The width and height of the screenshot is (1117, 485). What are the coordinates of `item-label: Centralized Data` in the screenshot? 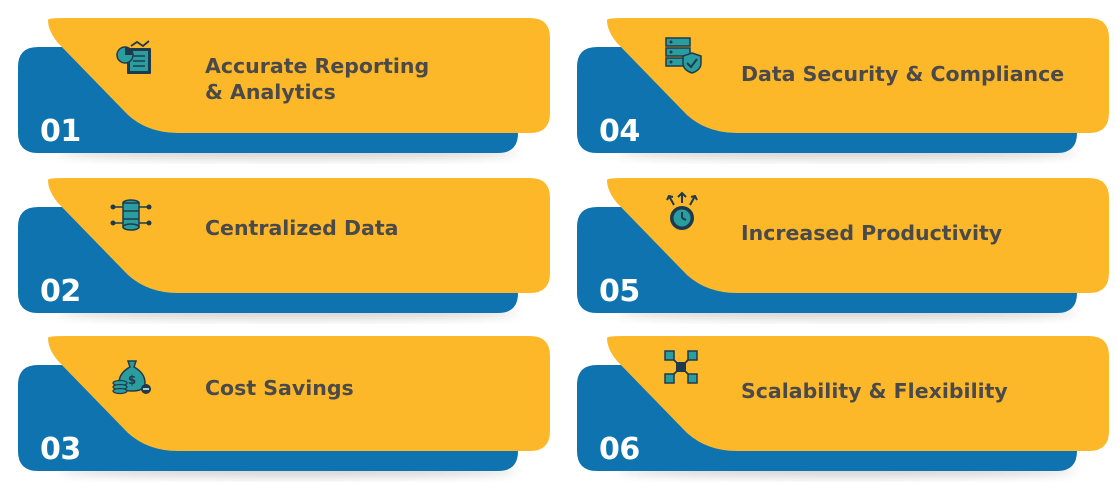 It's located at (302, 228).